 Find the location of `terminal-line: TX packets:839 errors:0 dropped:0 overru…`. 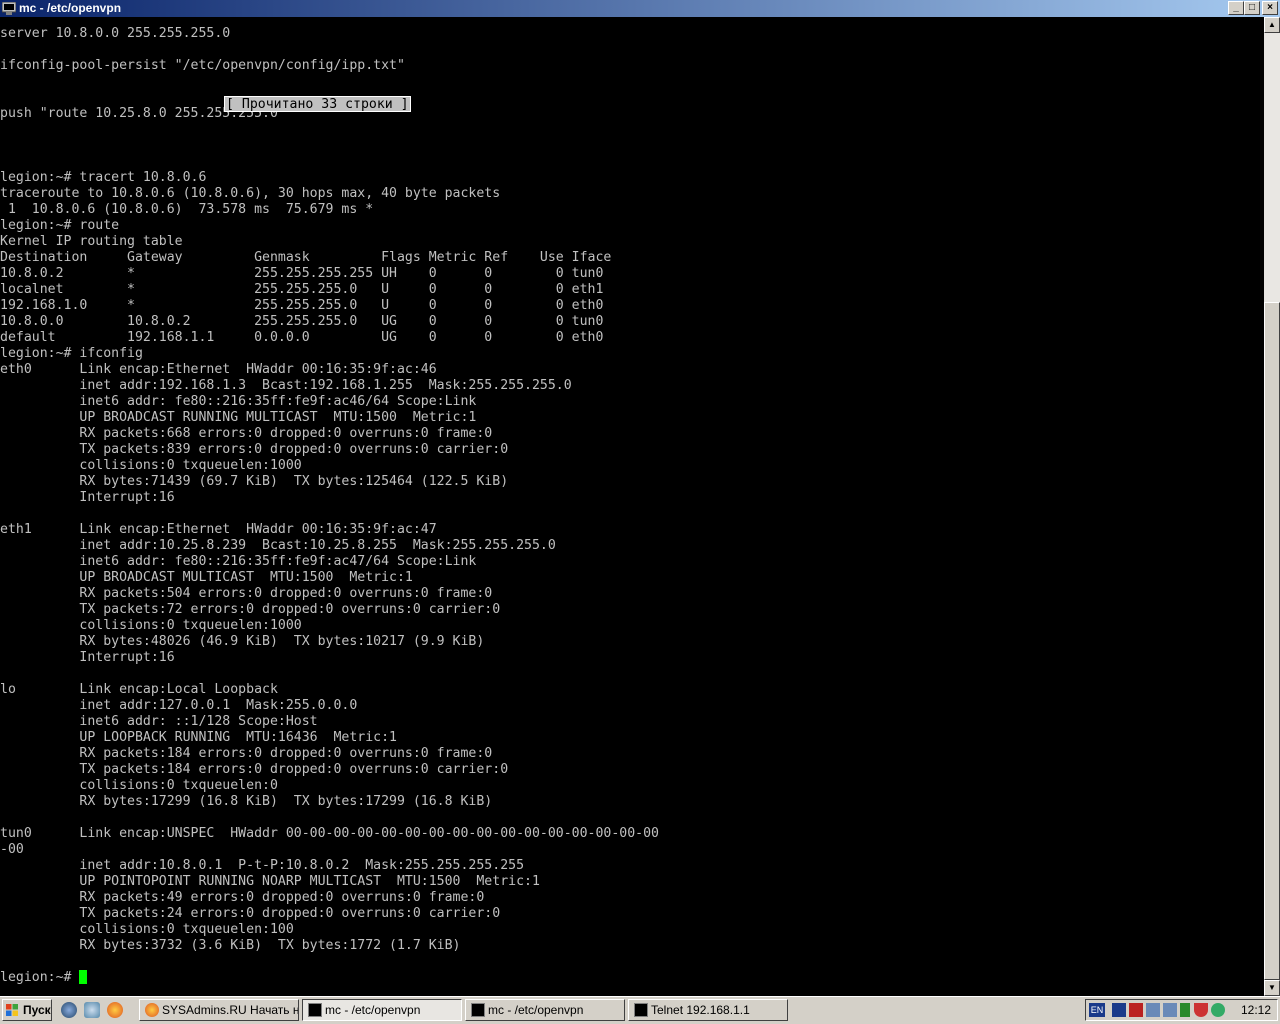

terminal-line: TX packets:839 errors:0 dropped:0 overru… is located at coordinates (254, 449).